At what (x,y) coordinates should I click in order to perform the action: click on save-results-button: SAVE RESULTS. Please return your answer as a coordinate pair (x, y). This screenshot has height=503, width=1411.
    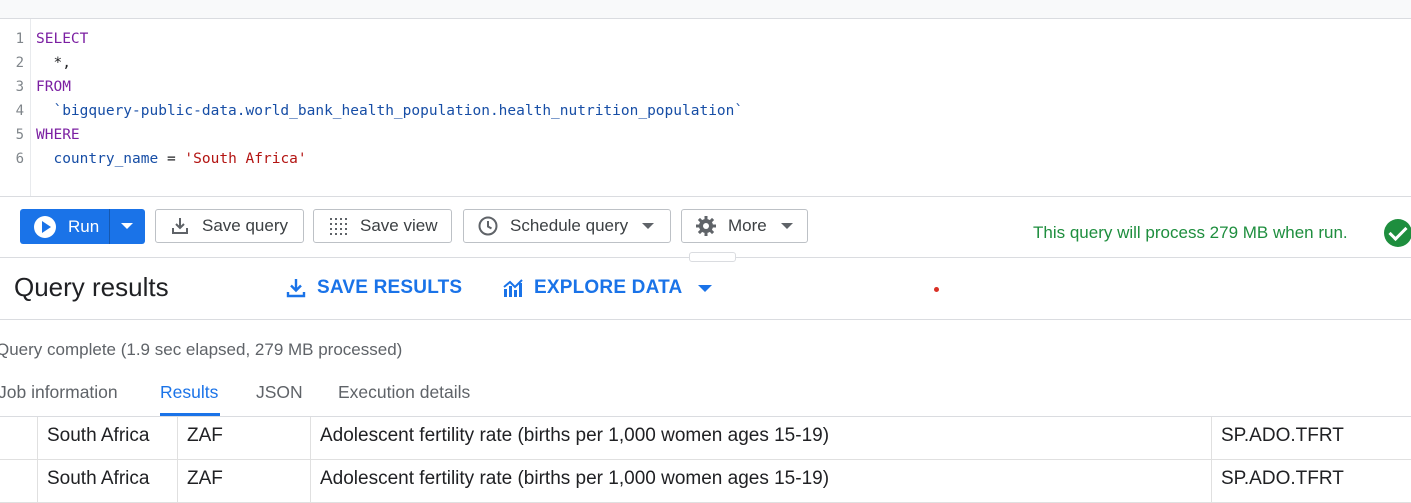
    Looking at the image, I should click on (373, 288).